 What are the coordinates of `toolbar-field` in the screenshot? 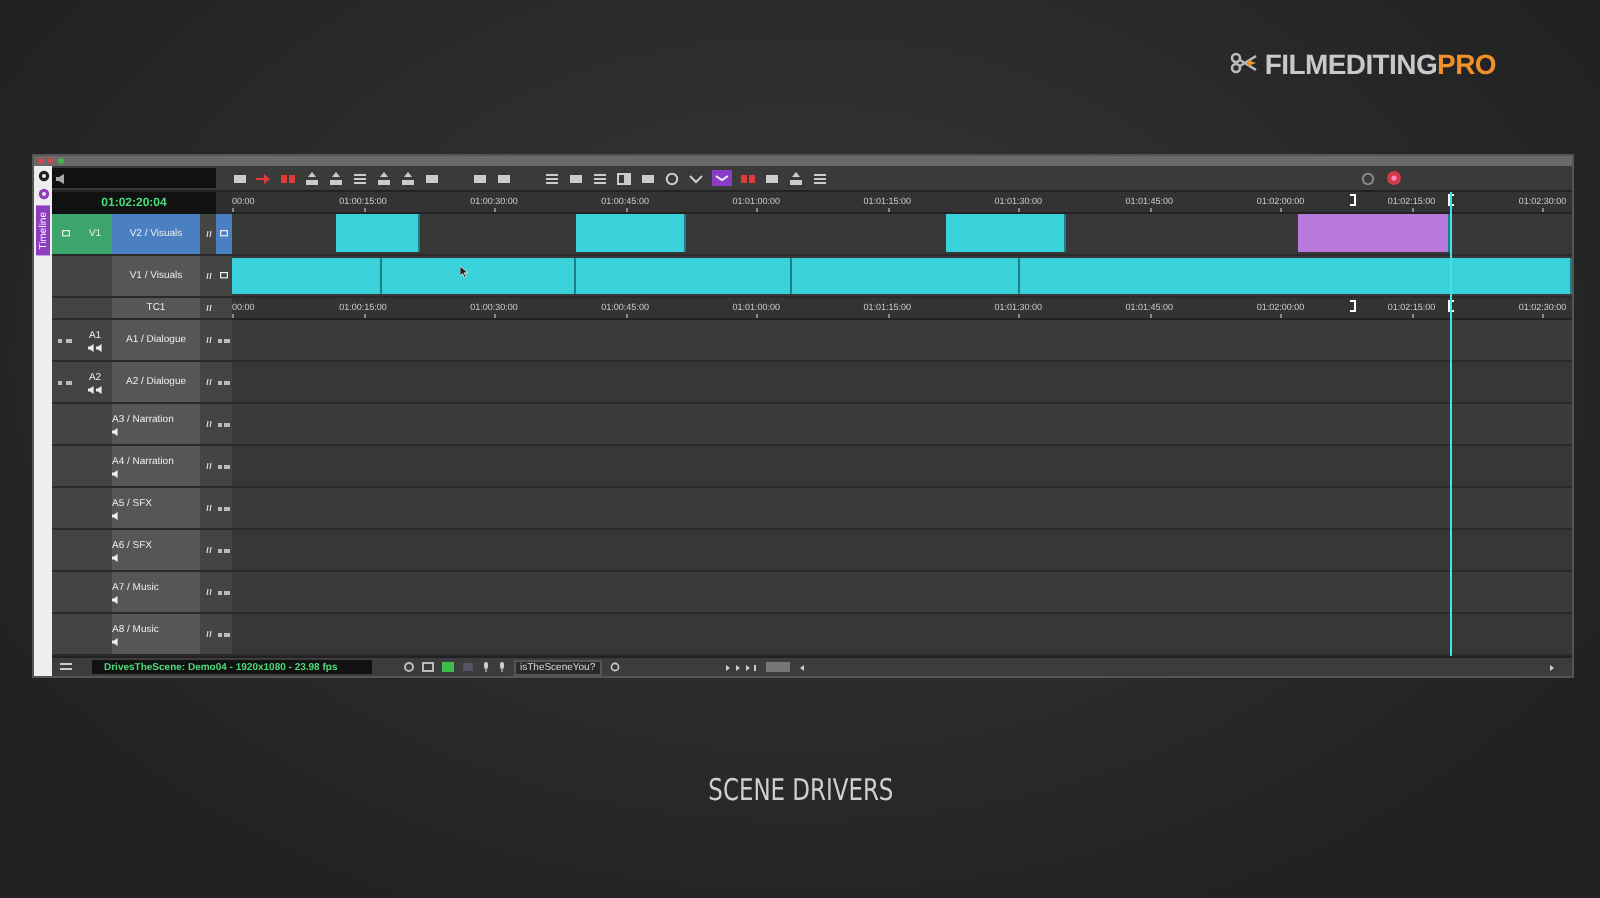 It's located at (134, 178).